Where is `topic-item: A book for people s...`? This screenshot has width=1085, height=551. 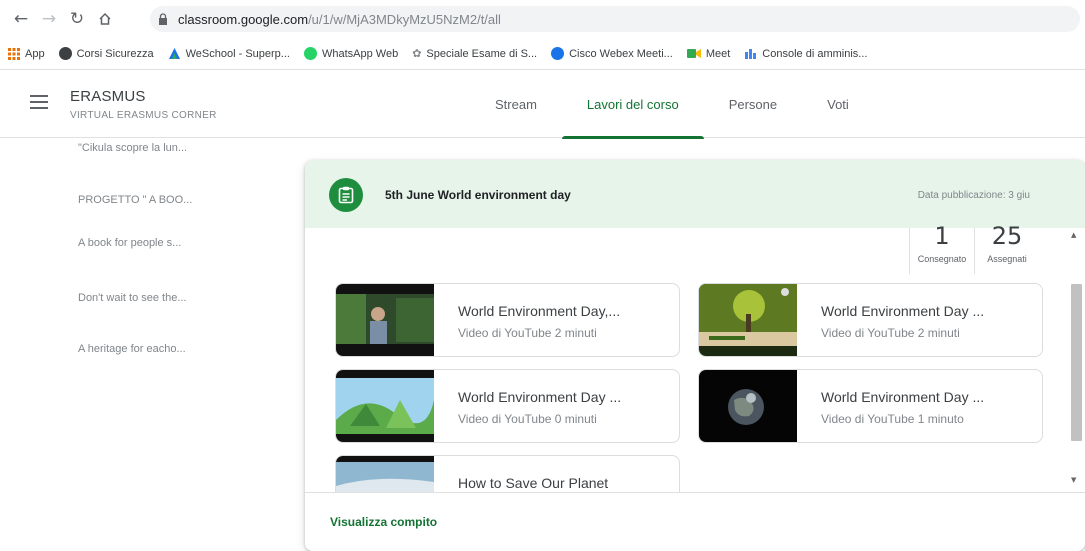
topic-item: A book for people s... is located at coordinates (129, 243).